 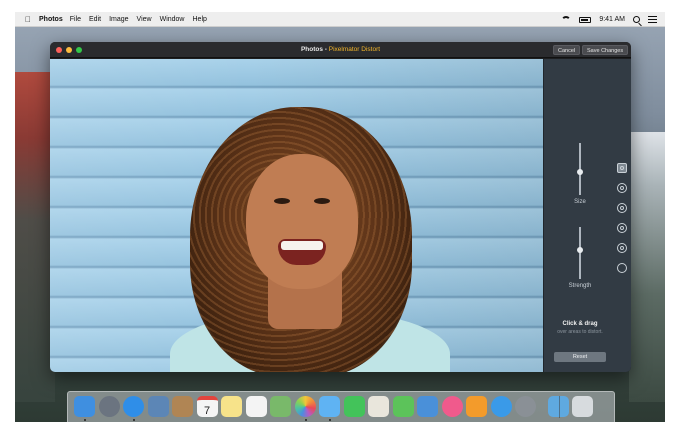 I want to click on window-title-plugin: Pixelmator Distort, so click(x=354, y=49).